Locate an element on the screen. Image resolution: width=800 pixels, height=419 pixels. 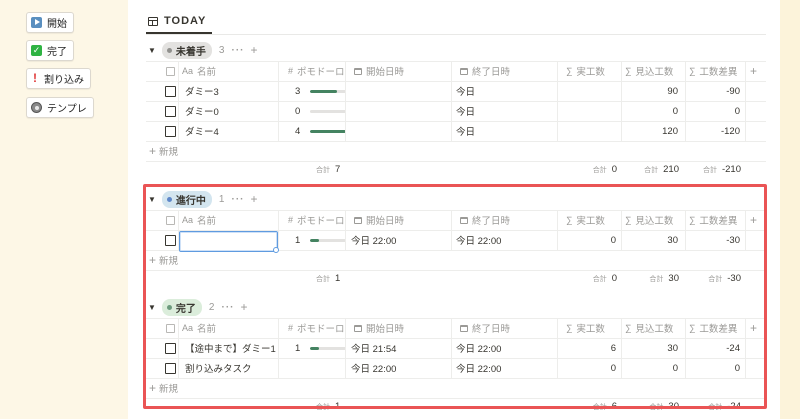
summary-border is located at coordinates (456, 161).